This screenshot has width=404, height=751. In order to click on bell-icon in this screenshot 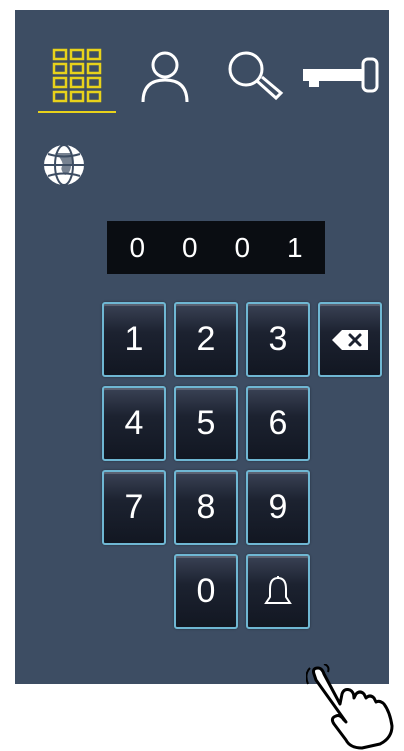, I will do `click(278, 589)`.